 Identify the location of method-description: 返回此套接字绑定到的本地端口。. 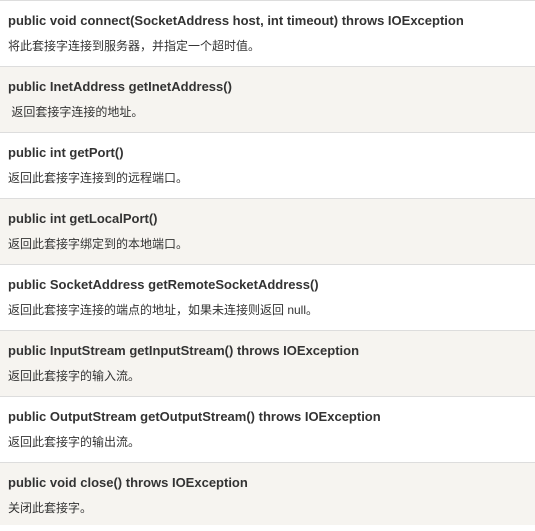
(98, 244).